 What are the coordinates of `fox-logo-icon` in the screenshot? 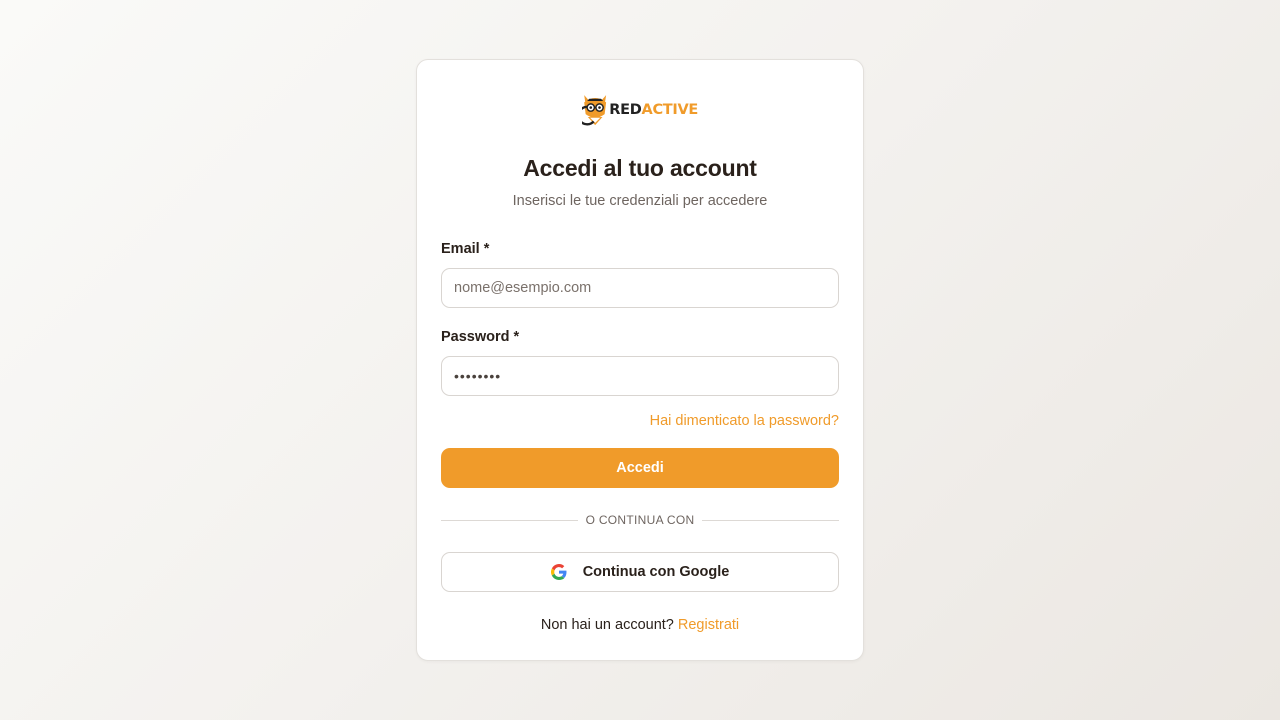 It's located at (594, 110).